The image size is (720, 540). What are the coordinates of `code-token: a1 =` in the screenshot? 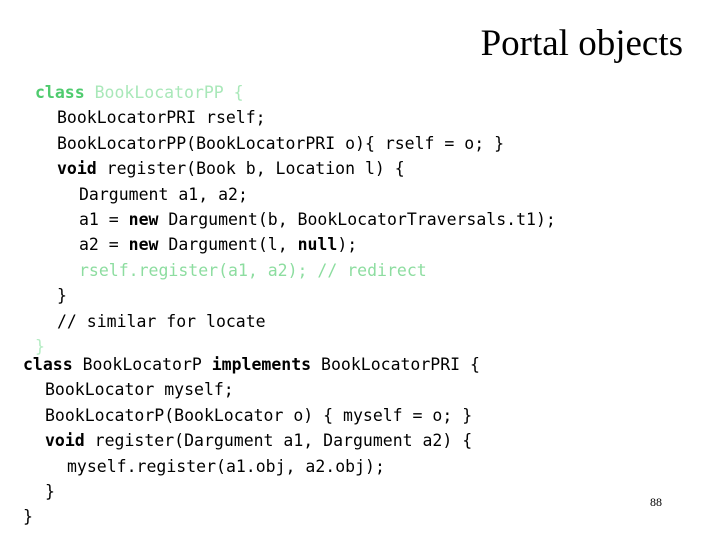 It's located at (104, 219).